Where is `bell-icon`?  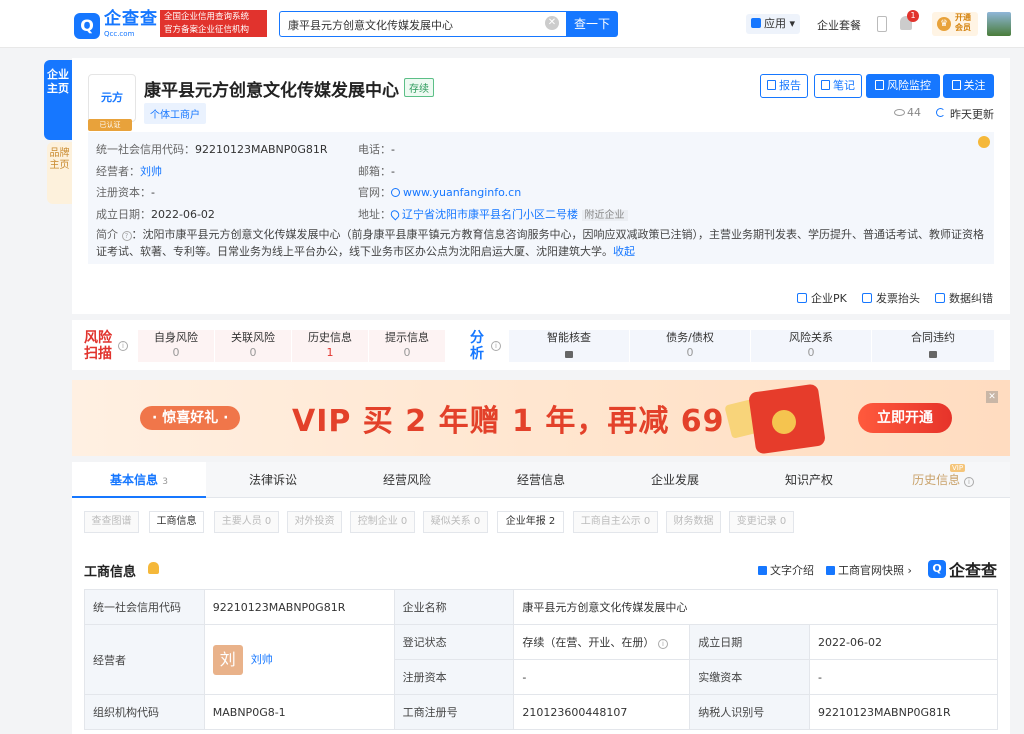 bell-icon is located at coordinates (153, 568).